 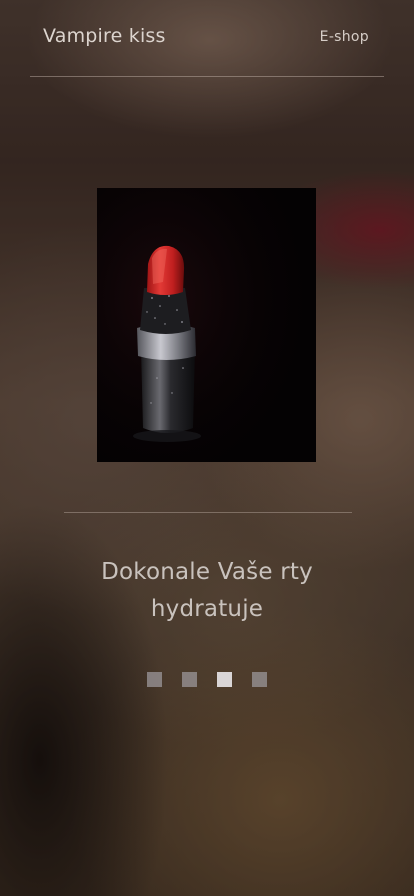 I want to click on pager-dot-3-active, so click(x=224, y=679).